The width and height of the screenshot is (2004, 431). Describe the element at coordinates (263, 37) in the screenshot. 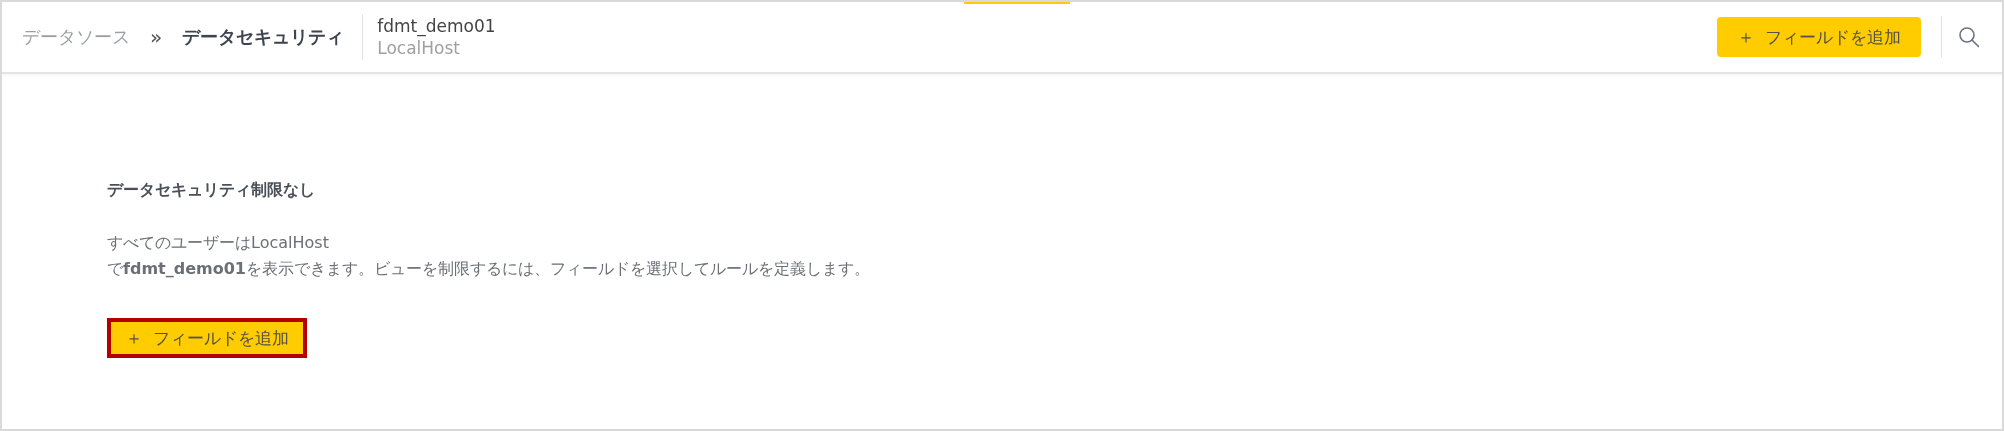

I see `breadcrumb-item: データセキュリティ` at that location.